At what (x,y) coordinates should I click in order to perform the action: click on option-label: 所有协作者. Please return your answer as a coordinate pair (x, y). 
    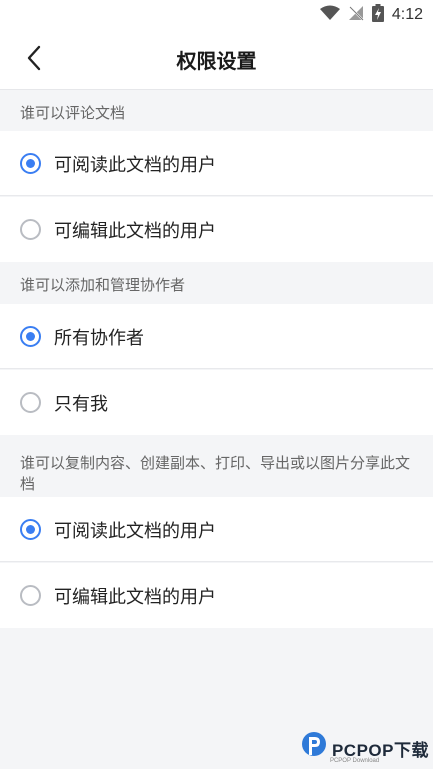
    Looking at the image, I should click on (99, 338).